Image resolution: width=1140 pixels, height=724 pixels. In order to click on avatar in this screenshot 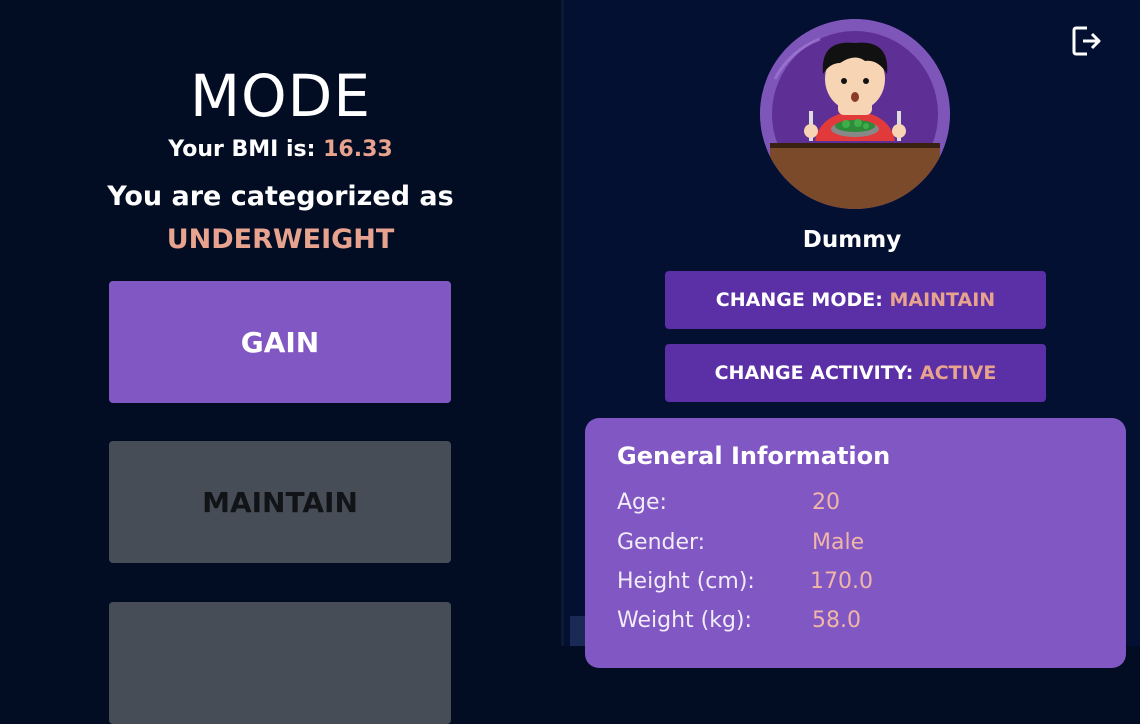, I will do `click(855, 114)`.